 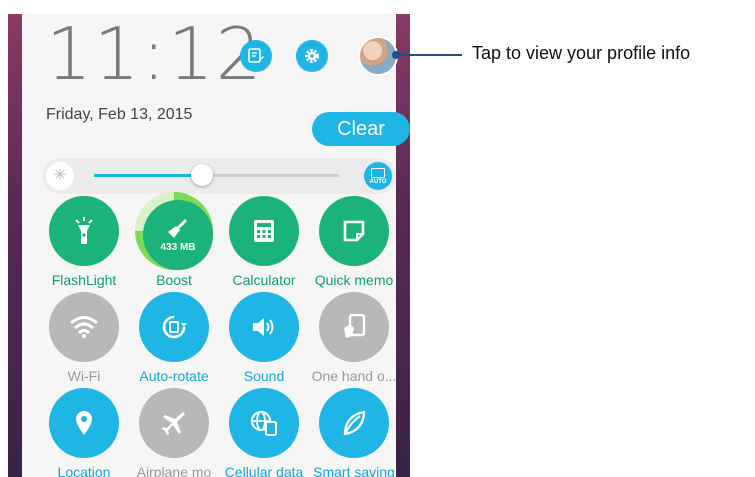 I want to click on tile-calculator: Calculator, so click(x=264, y=243).